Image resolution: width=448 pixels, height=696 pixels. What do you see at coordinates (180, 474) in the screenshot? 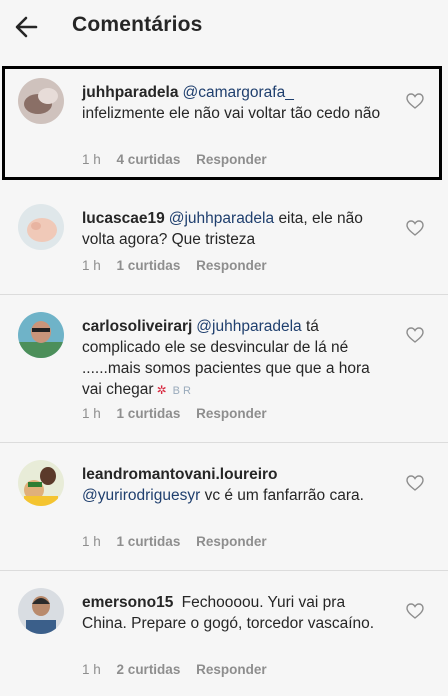
I see `comment-username: leandromantovani.loureiro` at bounding box center [180, 474].